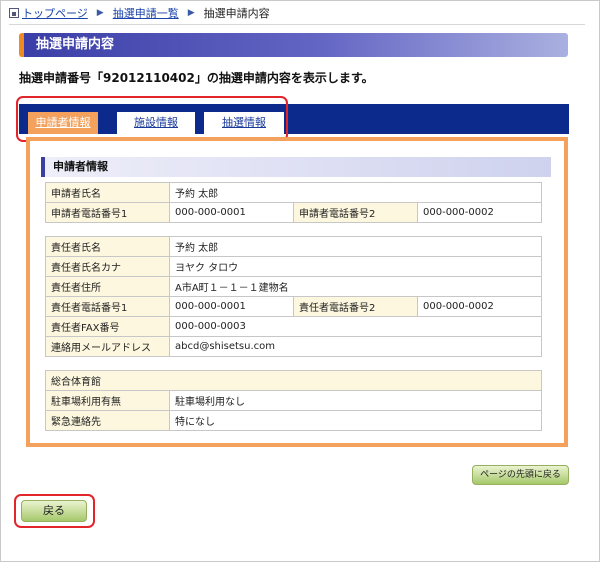  What do you see at coordinates (231, 306) in the screenshot?
I see `responsible-phone1-value: 000-000-0001` at bounding box center [231, 306].